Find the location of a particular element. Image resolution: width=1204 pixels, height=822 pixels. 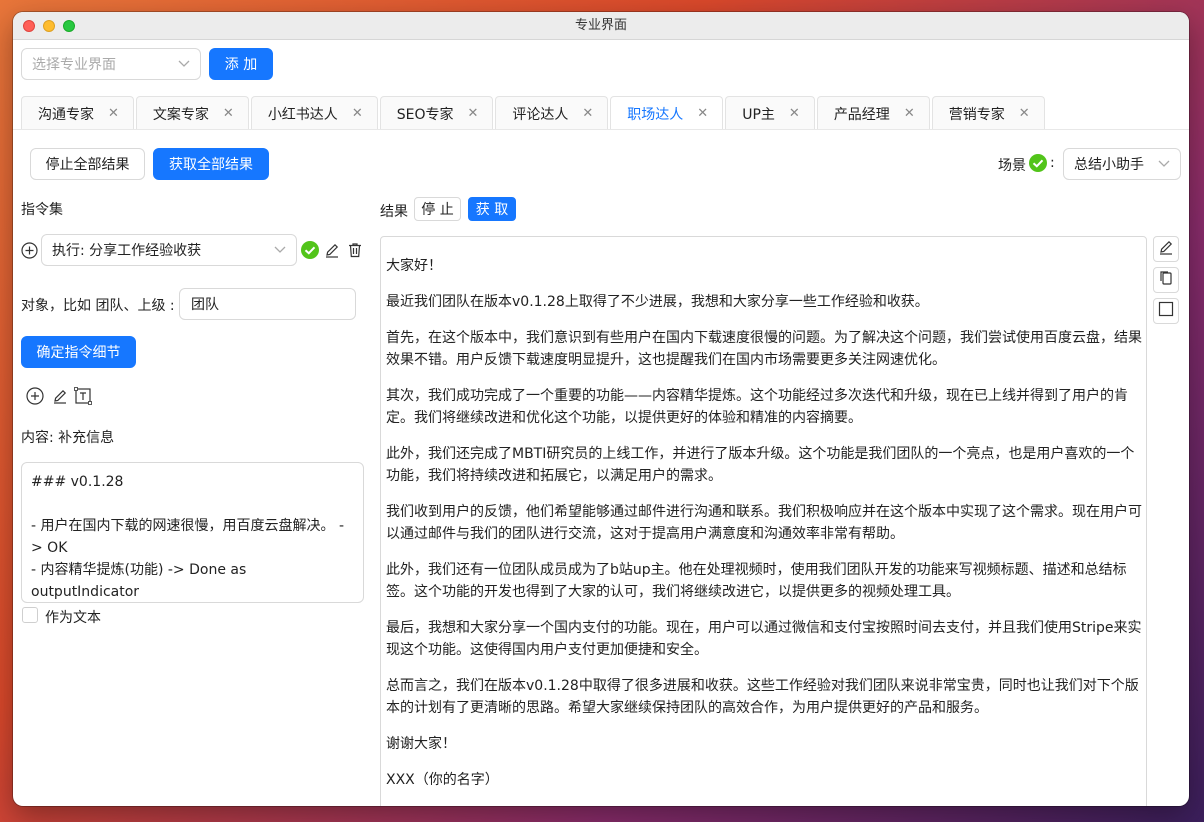

tab-label: 文案专家 is located at coordinates (180, 114).